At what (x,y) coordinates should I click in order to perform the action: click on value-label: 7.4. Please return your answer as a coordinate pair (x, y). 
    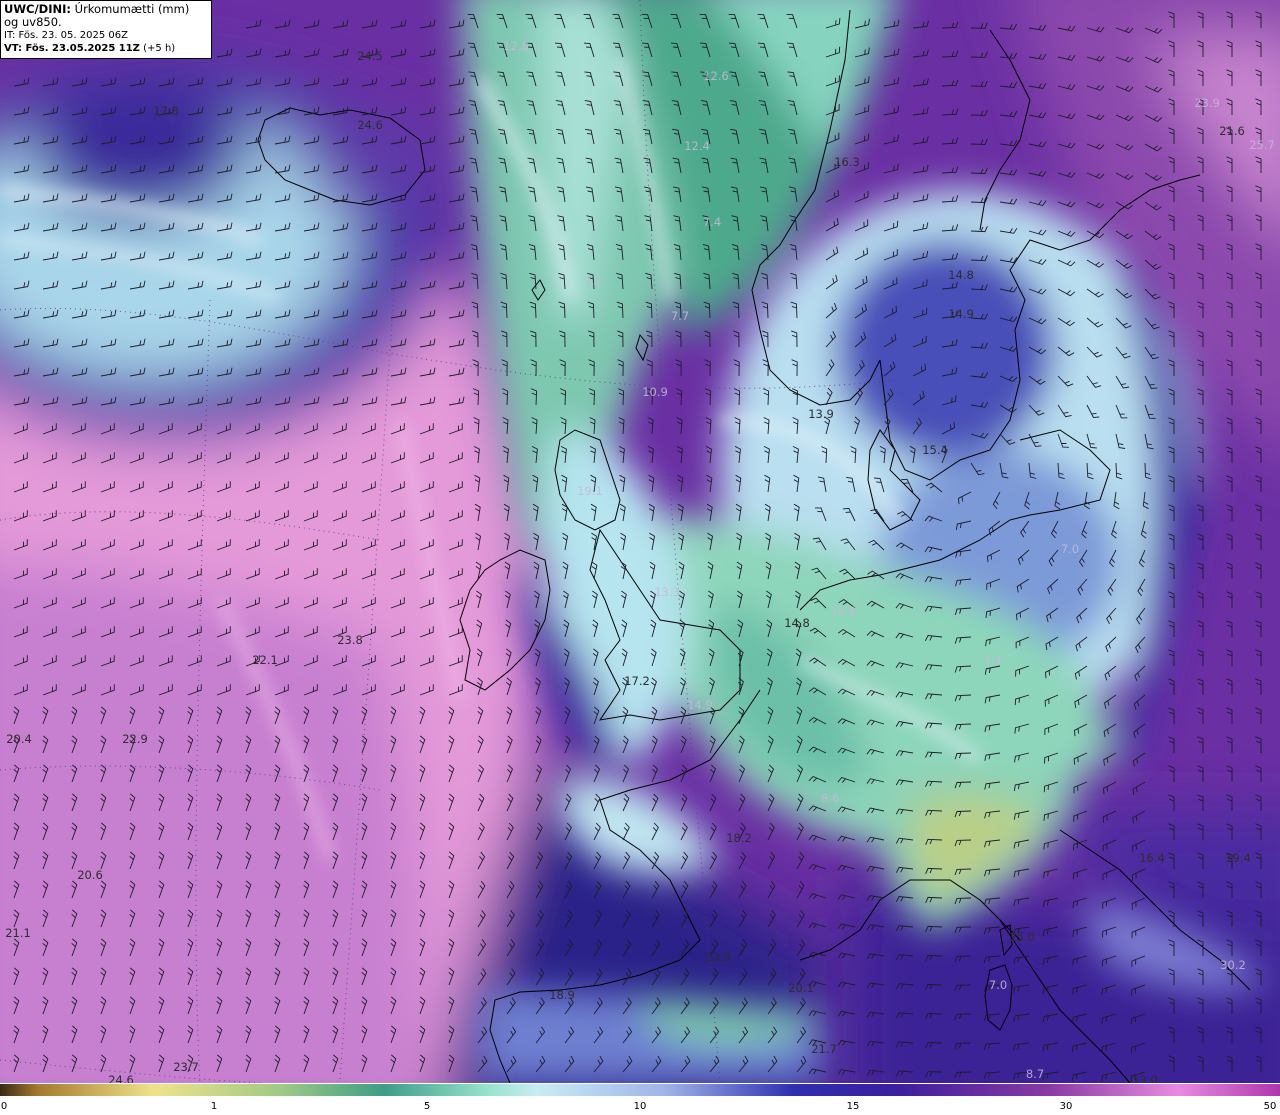
    Looking at the image, I should click on (712, 222).